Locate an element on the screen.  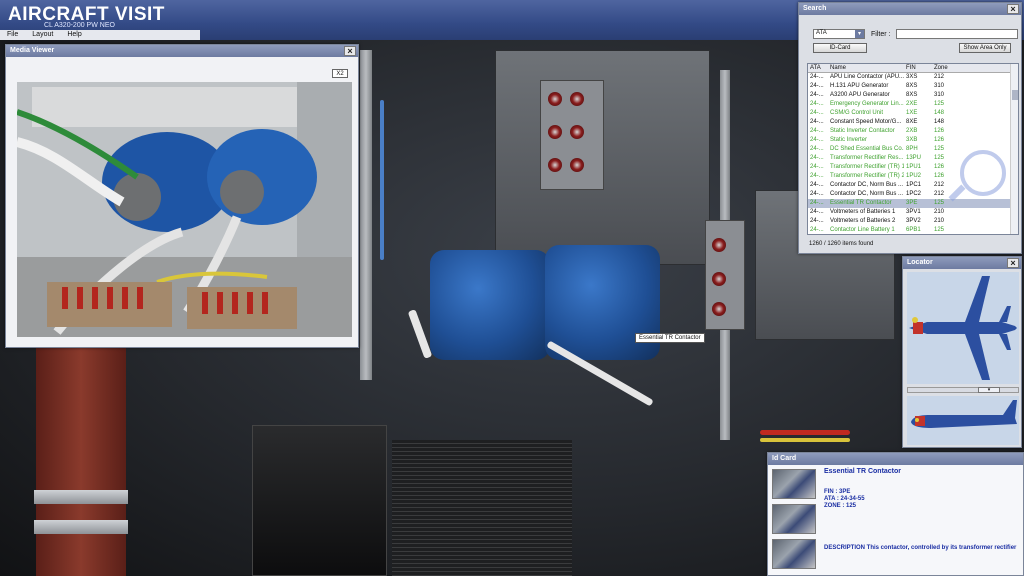
cell-name: Essential TR Contactor is located at coordinates (861, 203).